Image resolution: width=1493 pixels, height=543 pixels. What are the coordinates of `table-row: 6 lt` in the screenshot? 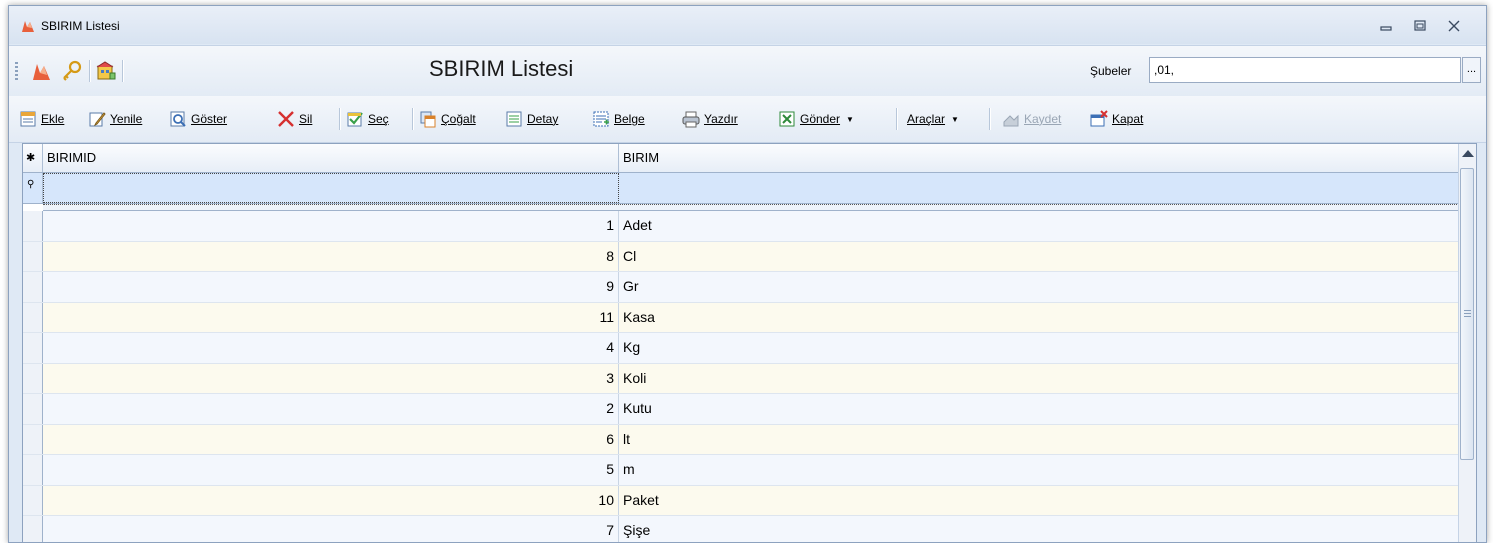 It's located at (741, 439).